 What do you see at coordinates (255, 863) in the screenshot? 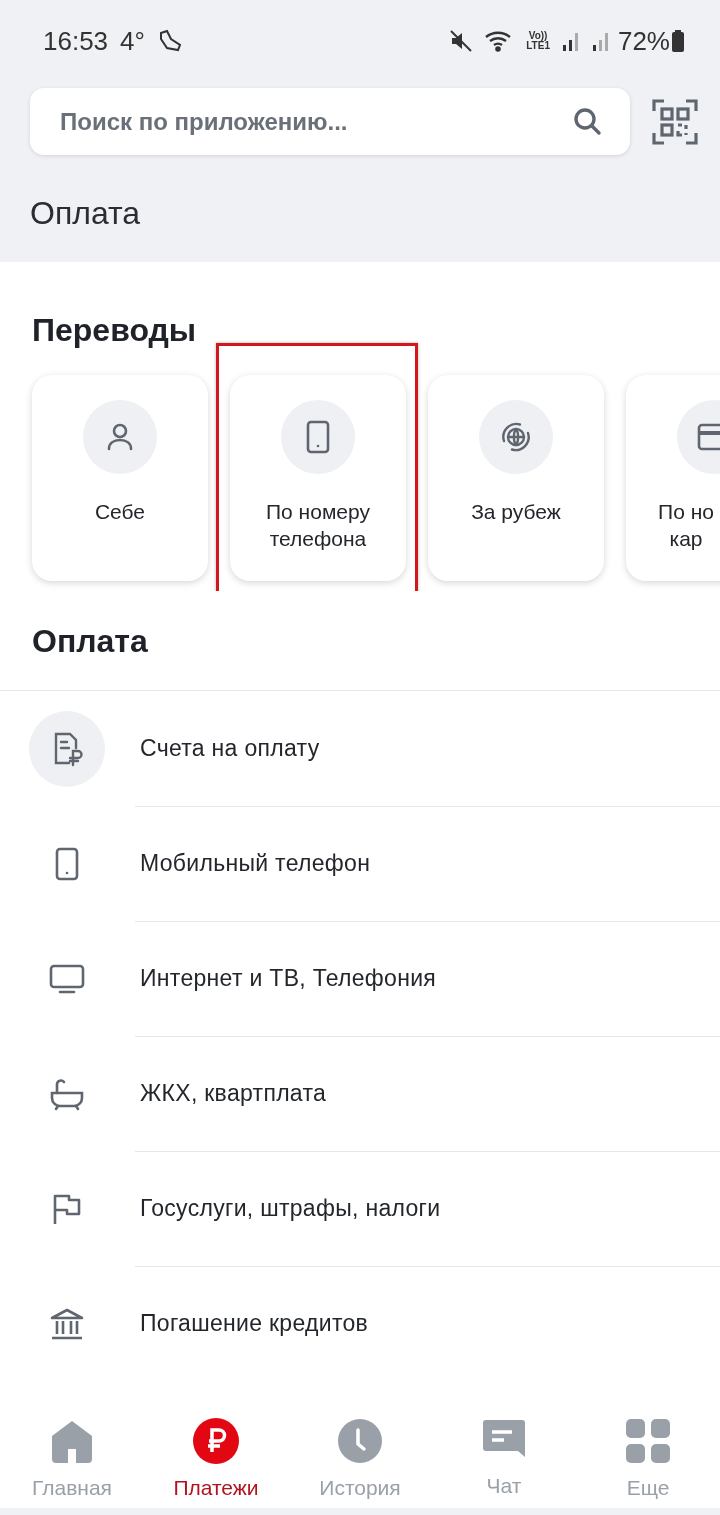
I see `item-label: Мобильный телефон` at bounding box center [255, 863].